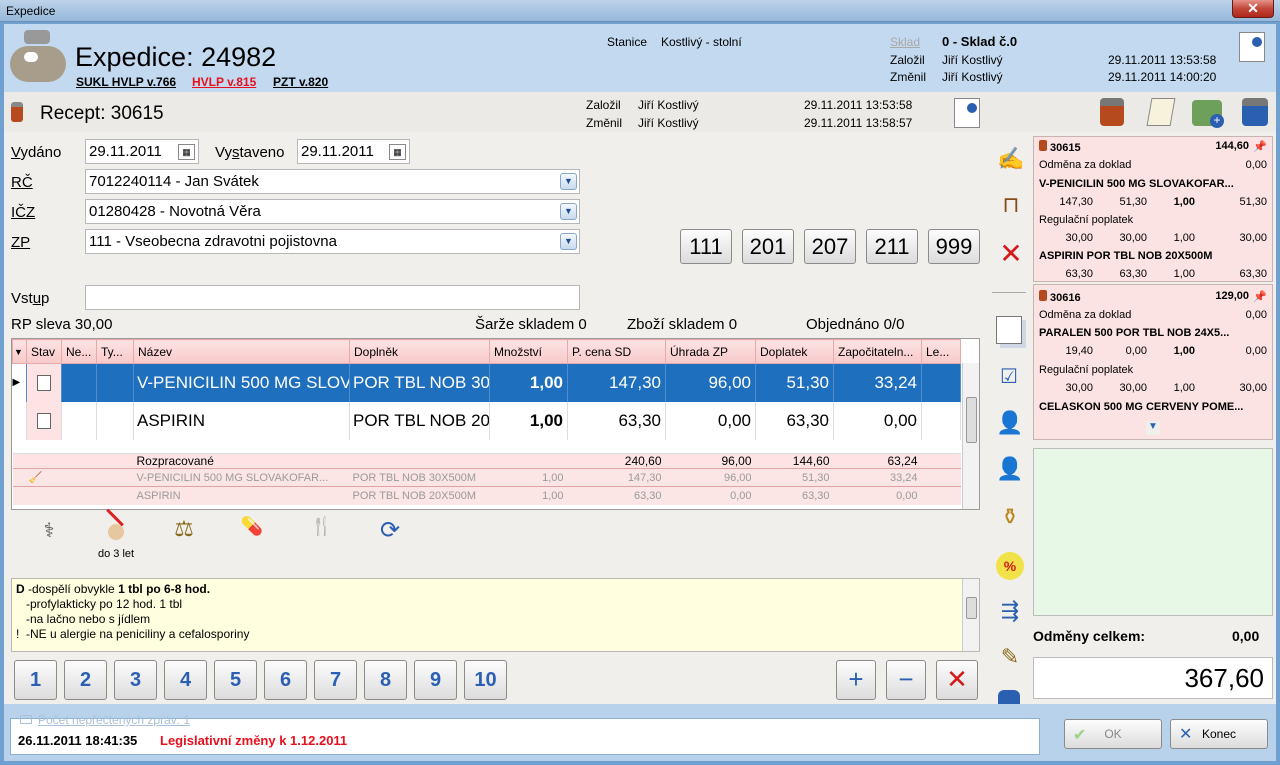 This screenshot has height=765, width=1280. What do you see at coordinates (1009, 697) in the screenshot?
I see `partial-blue-icon` at bounding box center [1009, 697].